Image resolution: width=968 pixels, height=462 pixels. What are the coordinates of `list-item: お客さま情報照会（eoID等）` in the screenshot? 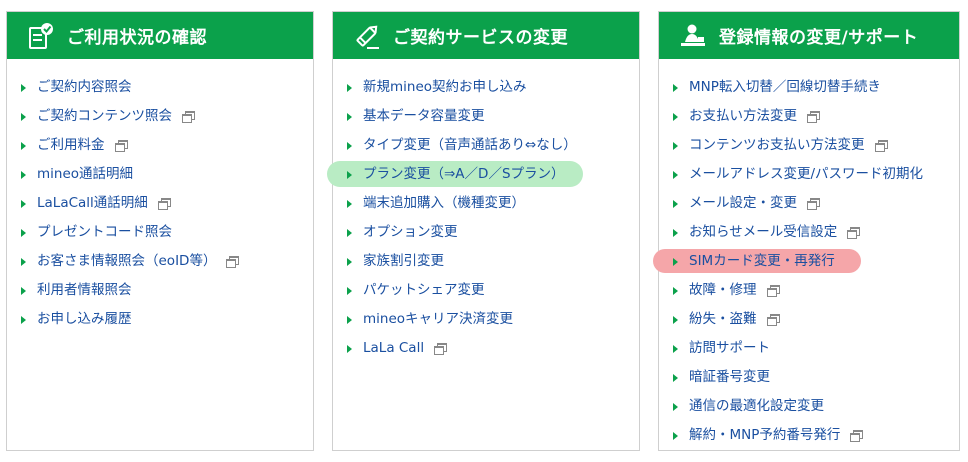 It's located at (160, 261).